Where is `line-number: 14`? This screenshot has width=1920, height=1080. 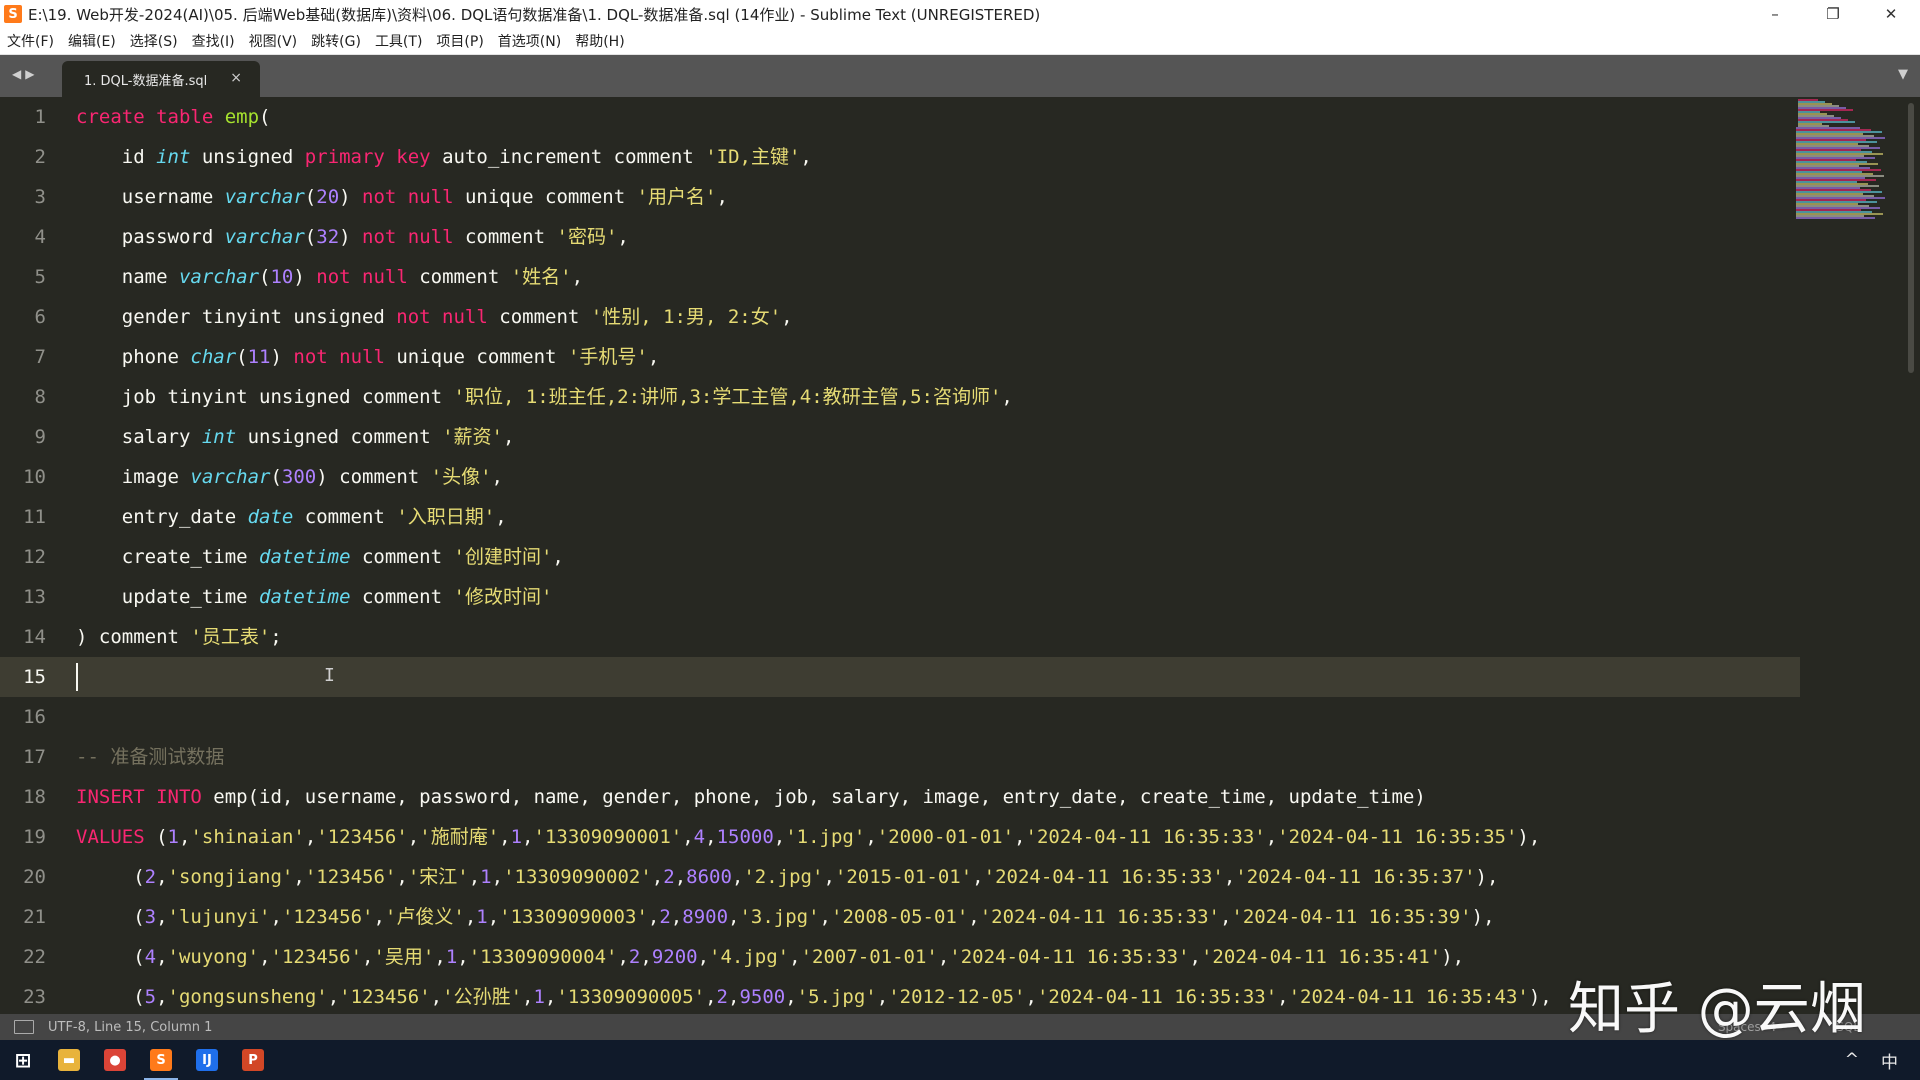
line-number: 14 is located at coordinates (34, 637).